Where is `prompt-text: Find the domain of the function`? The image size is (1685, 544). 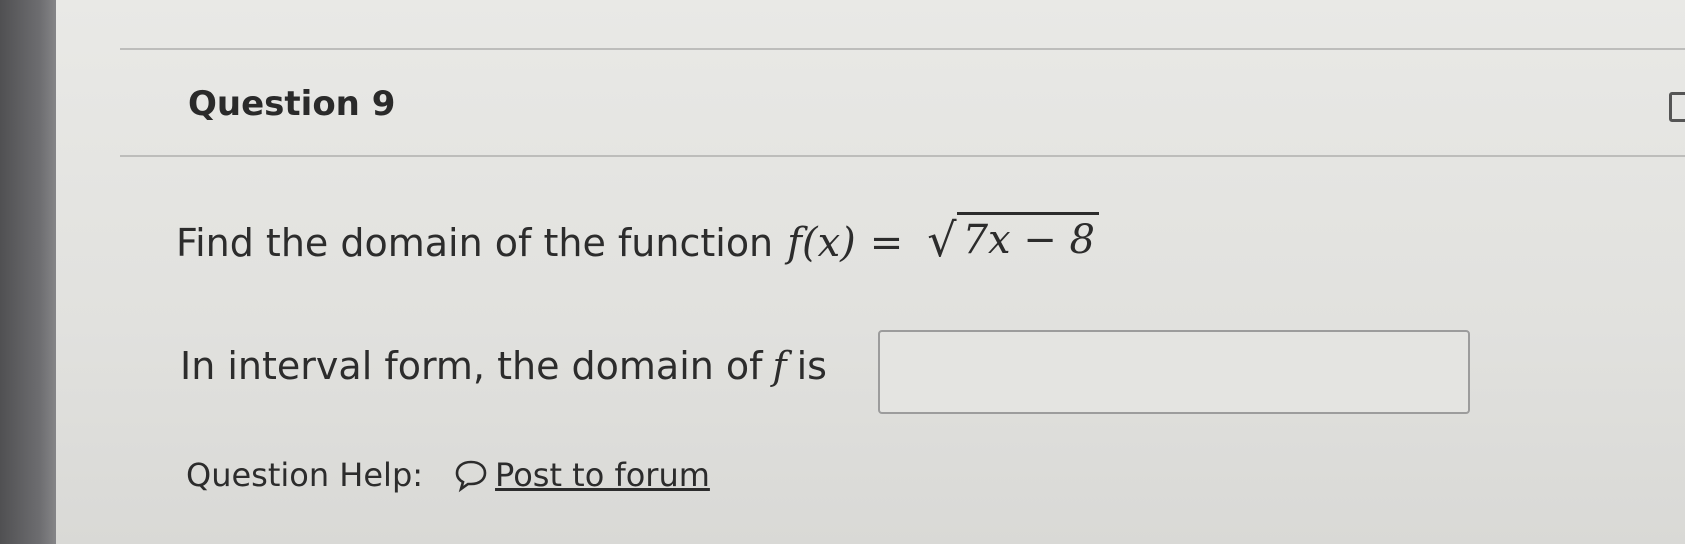 prompt-text: Find the domain of the function is located at coordinates (475, 243).